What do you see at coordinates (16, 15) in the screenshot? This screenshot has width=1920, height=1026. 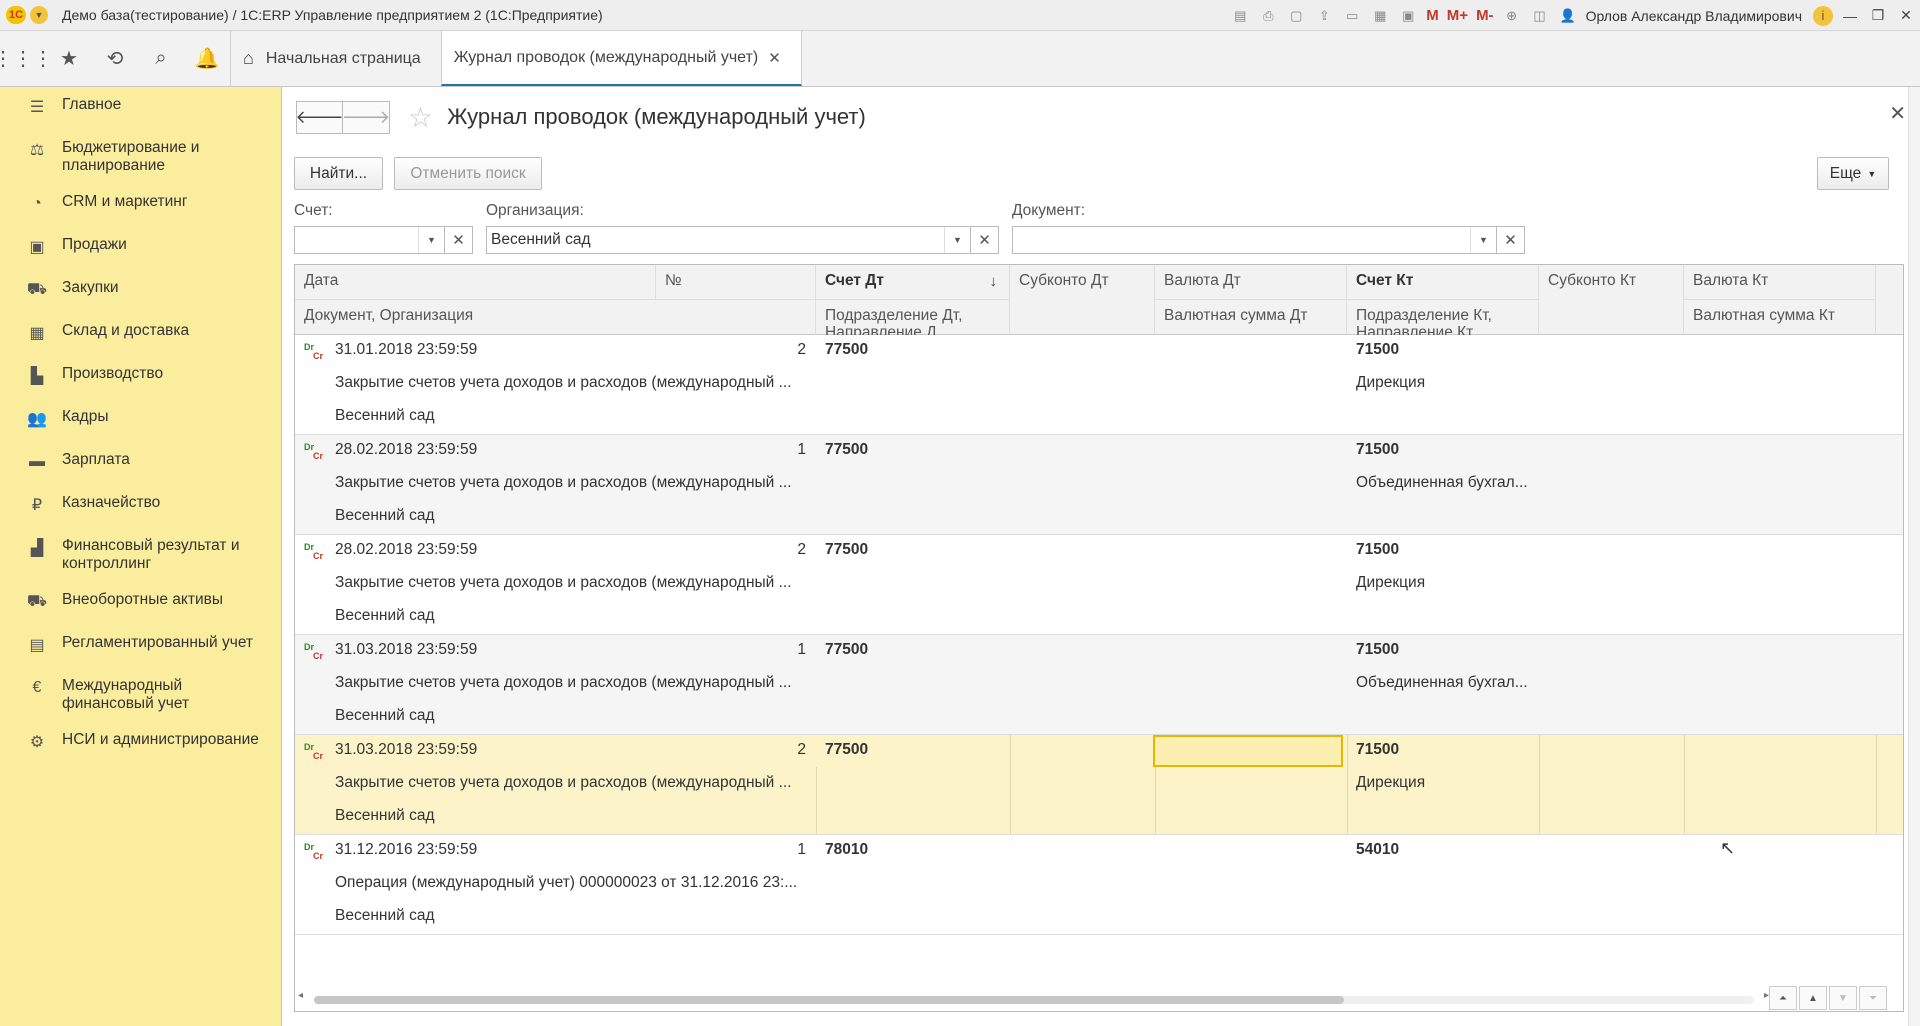 I see `app-logo: 1С` at bounding box center [16, 15].